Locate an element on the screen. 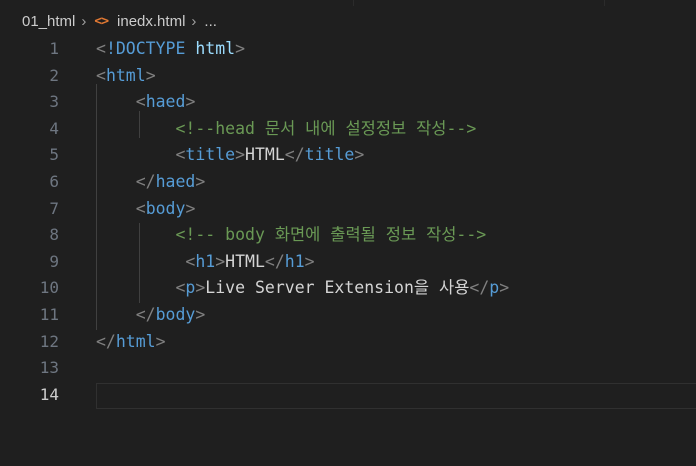 The height and width of the screenshot is (466, 696). code-text: <html> is located at coordinates (126, 76).